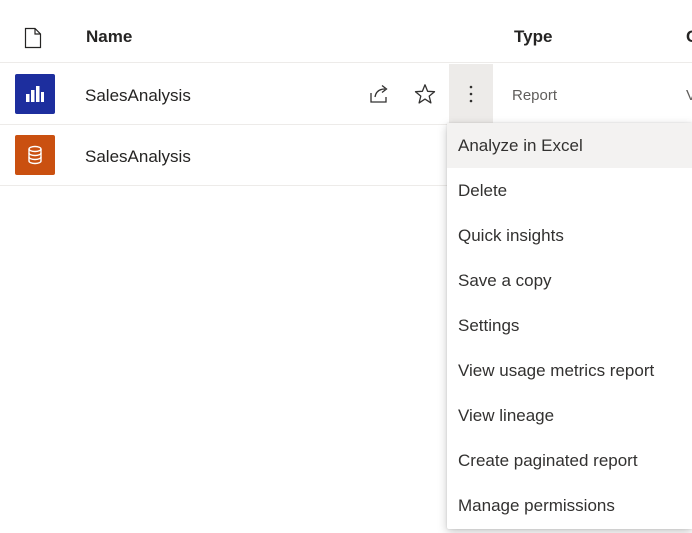  I want to click on favorite-button, so click(425, 94).